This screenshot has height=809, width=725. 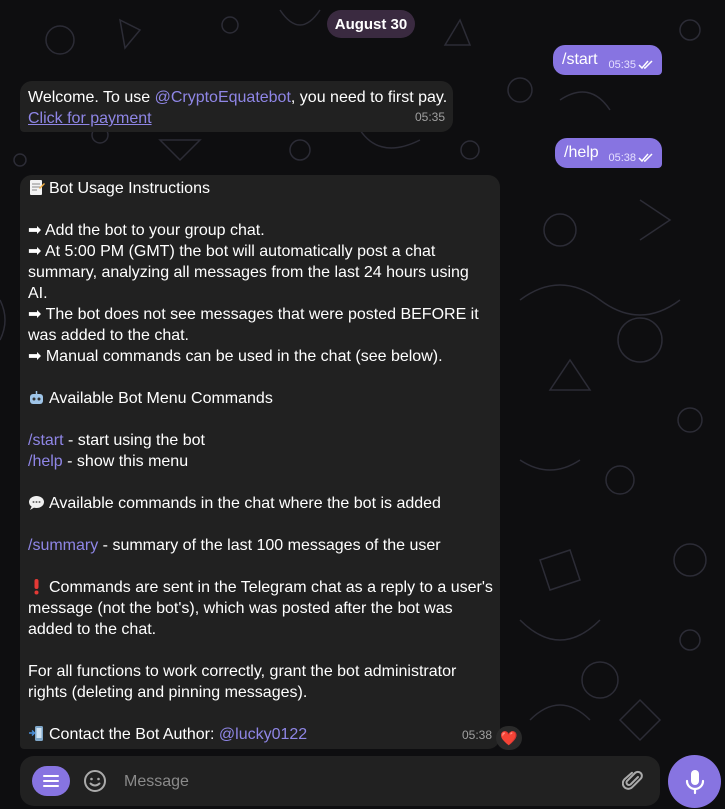 I want to click on microphone-icon, so click(x=694, y=781).